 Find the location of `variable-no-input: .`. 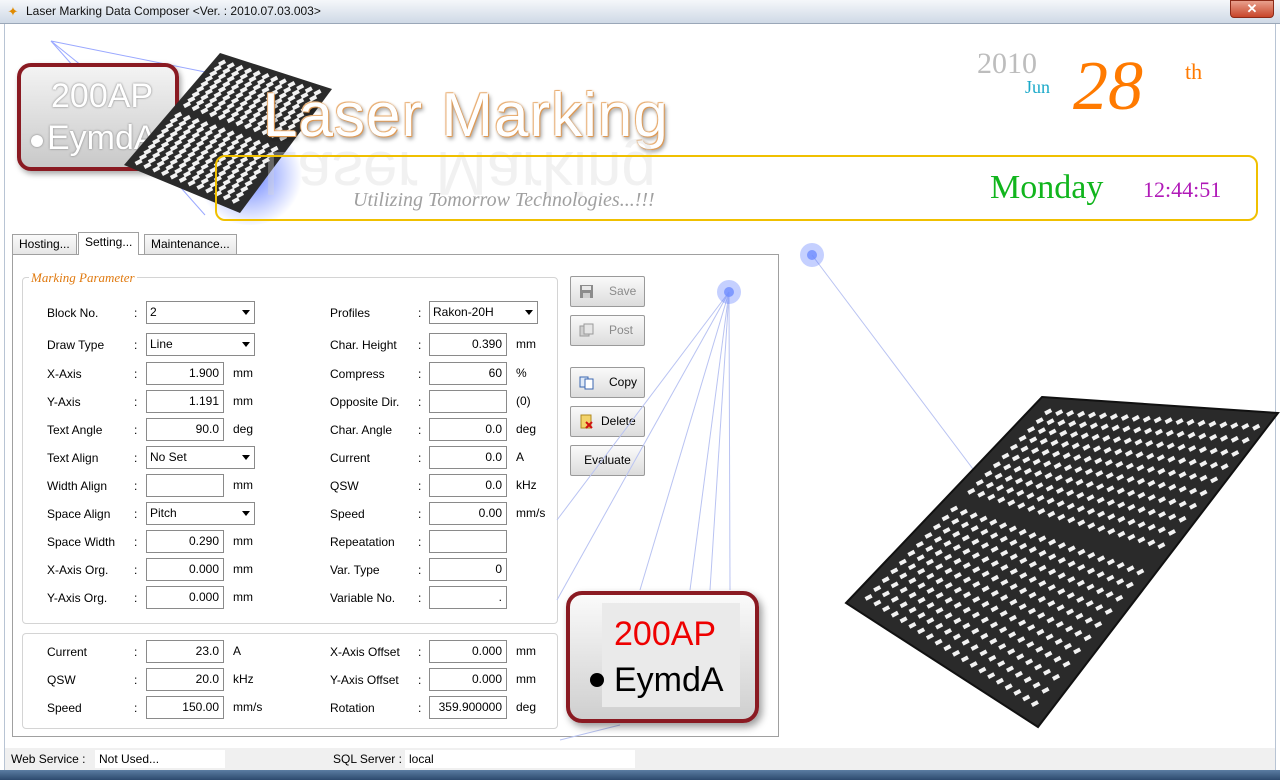

variable-no-input: . is located at coordinates (468, 597).